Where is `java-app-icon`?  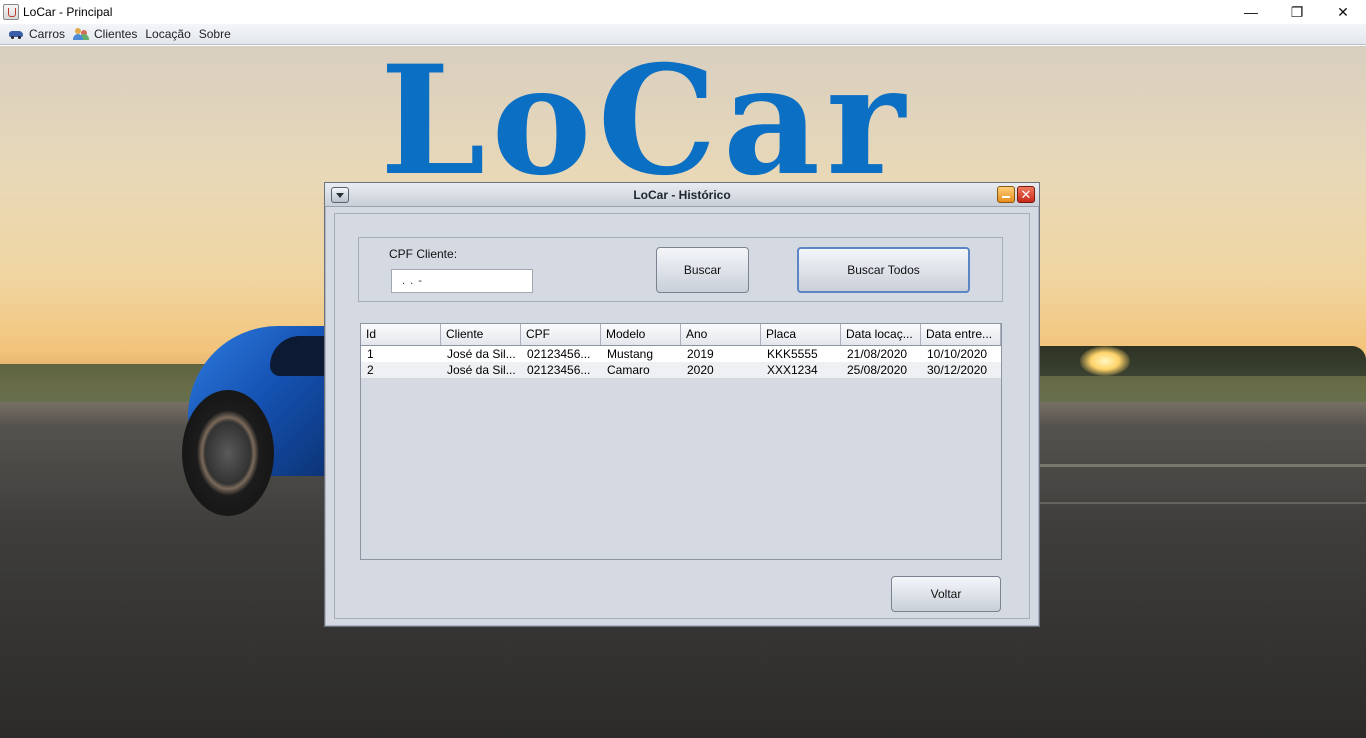
java-app-icon is located at coordinates (11, 12).